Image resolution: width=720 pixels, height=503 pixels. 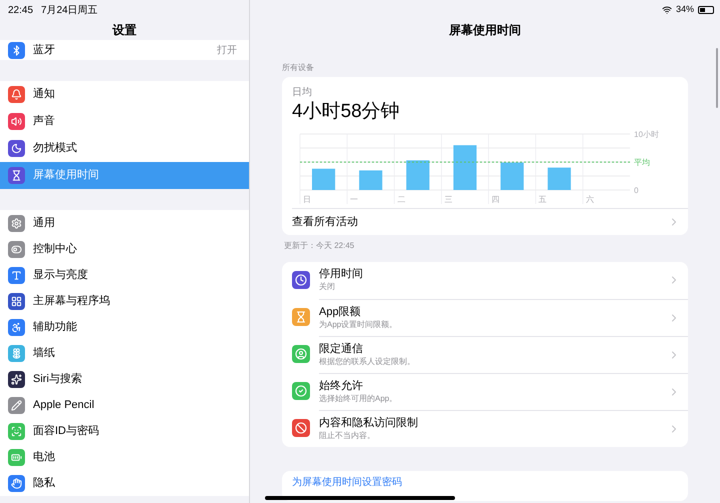 I want to click on sidebar-item: 蓝牙 打开, so click(x=124, y=50).